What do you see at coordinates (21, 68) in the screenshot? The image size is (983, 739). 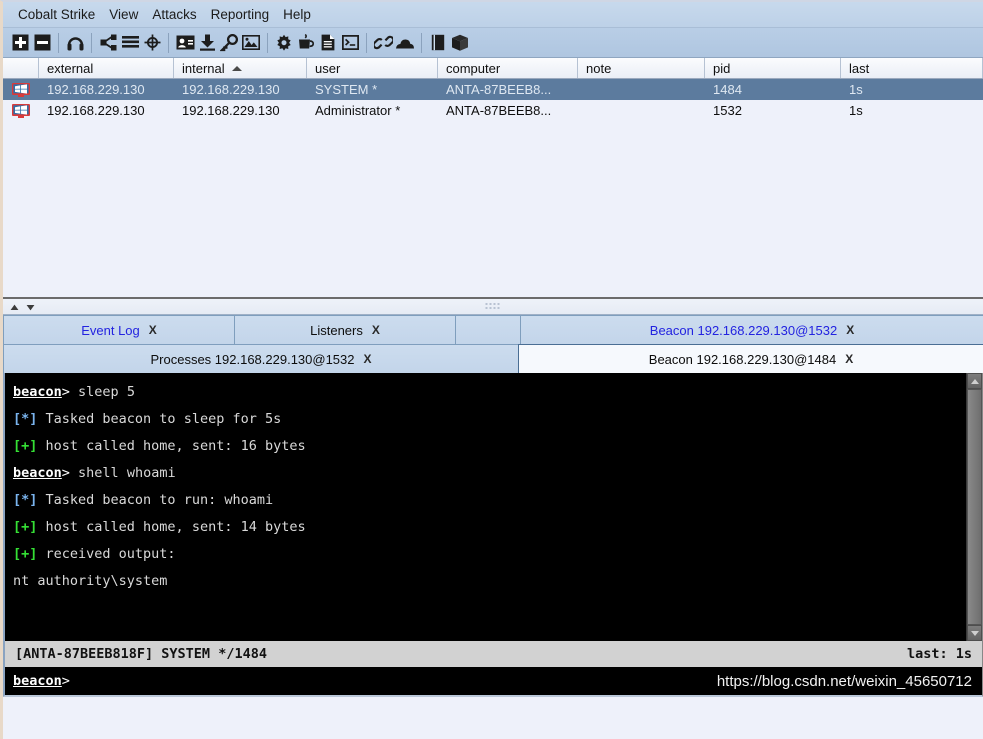 I see `column-header-icon` at bounding box center [21, 68].